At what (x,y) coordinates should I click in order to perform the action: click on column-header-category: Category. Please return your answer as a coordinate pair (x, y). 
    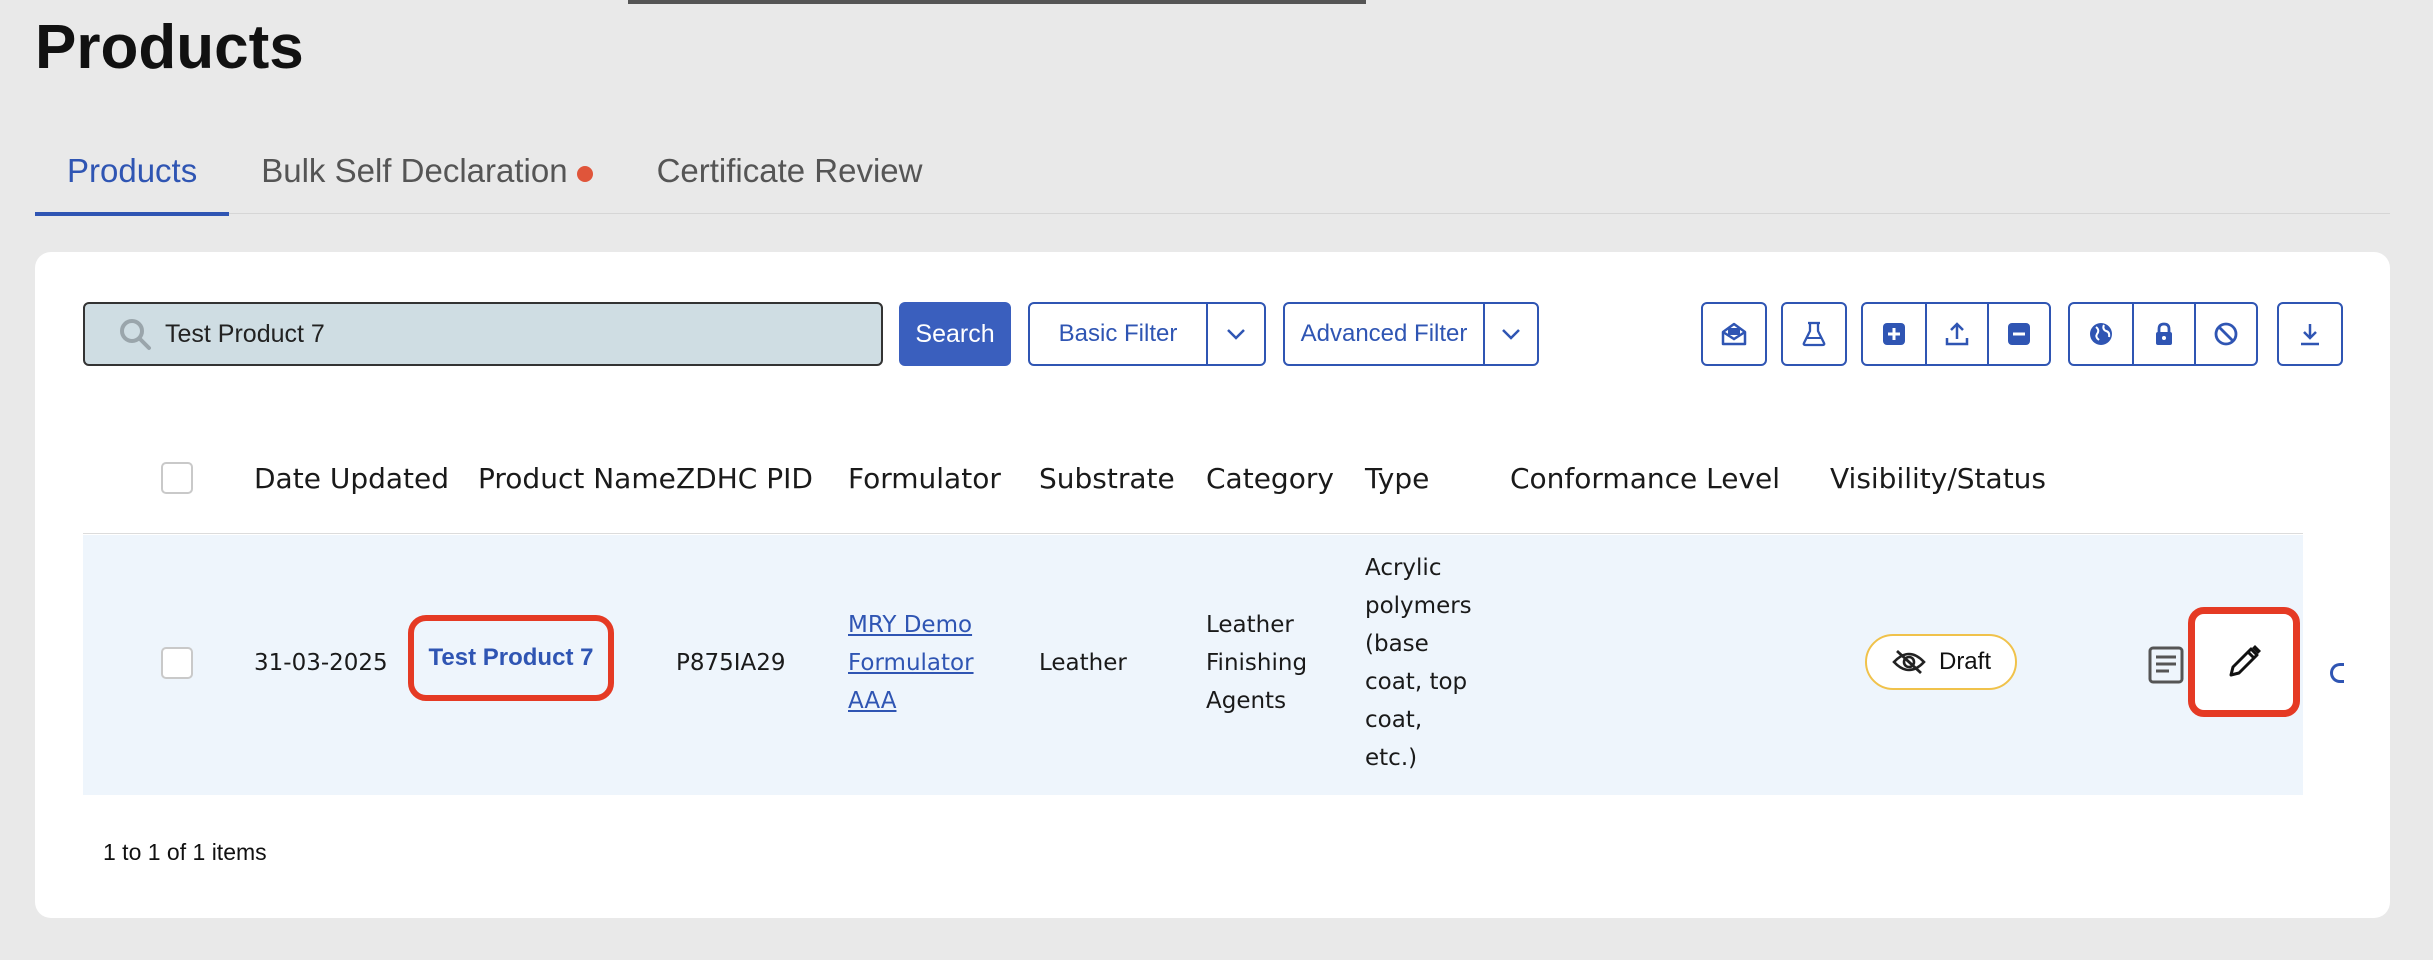
    Looking at the image, I should click on (1270, 478).